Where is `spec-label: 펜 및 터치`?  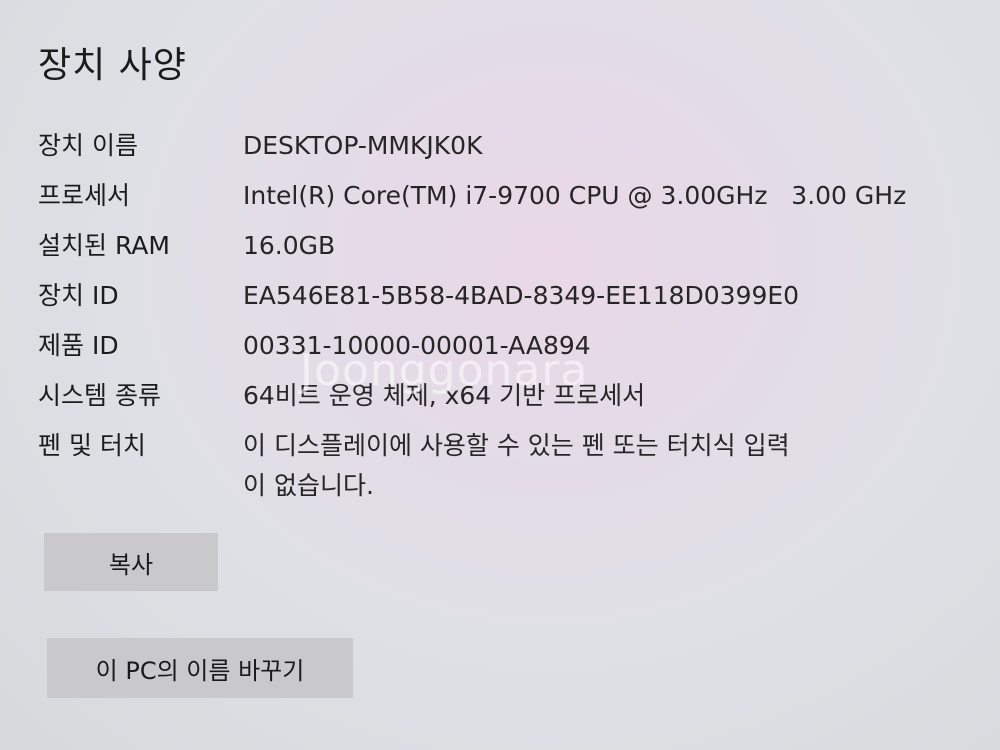 spec-label: 펜 및 터치 is located at coordinates (92, 445).